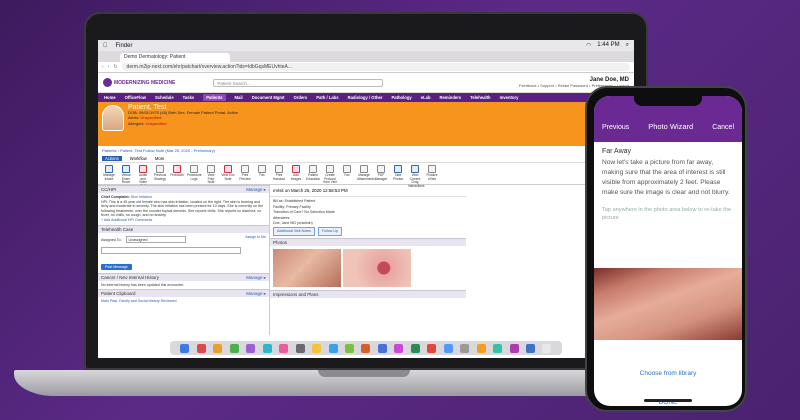  What do you see at coordinates (296, 173) in the screenshot?
I see `toolbar-button: Add Images` at bounding box center [296, 173].